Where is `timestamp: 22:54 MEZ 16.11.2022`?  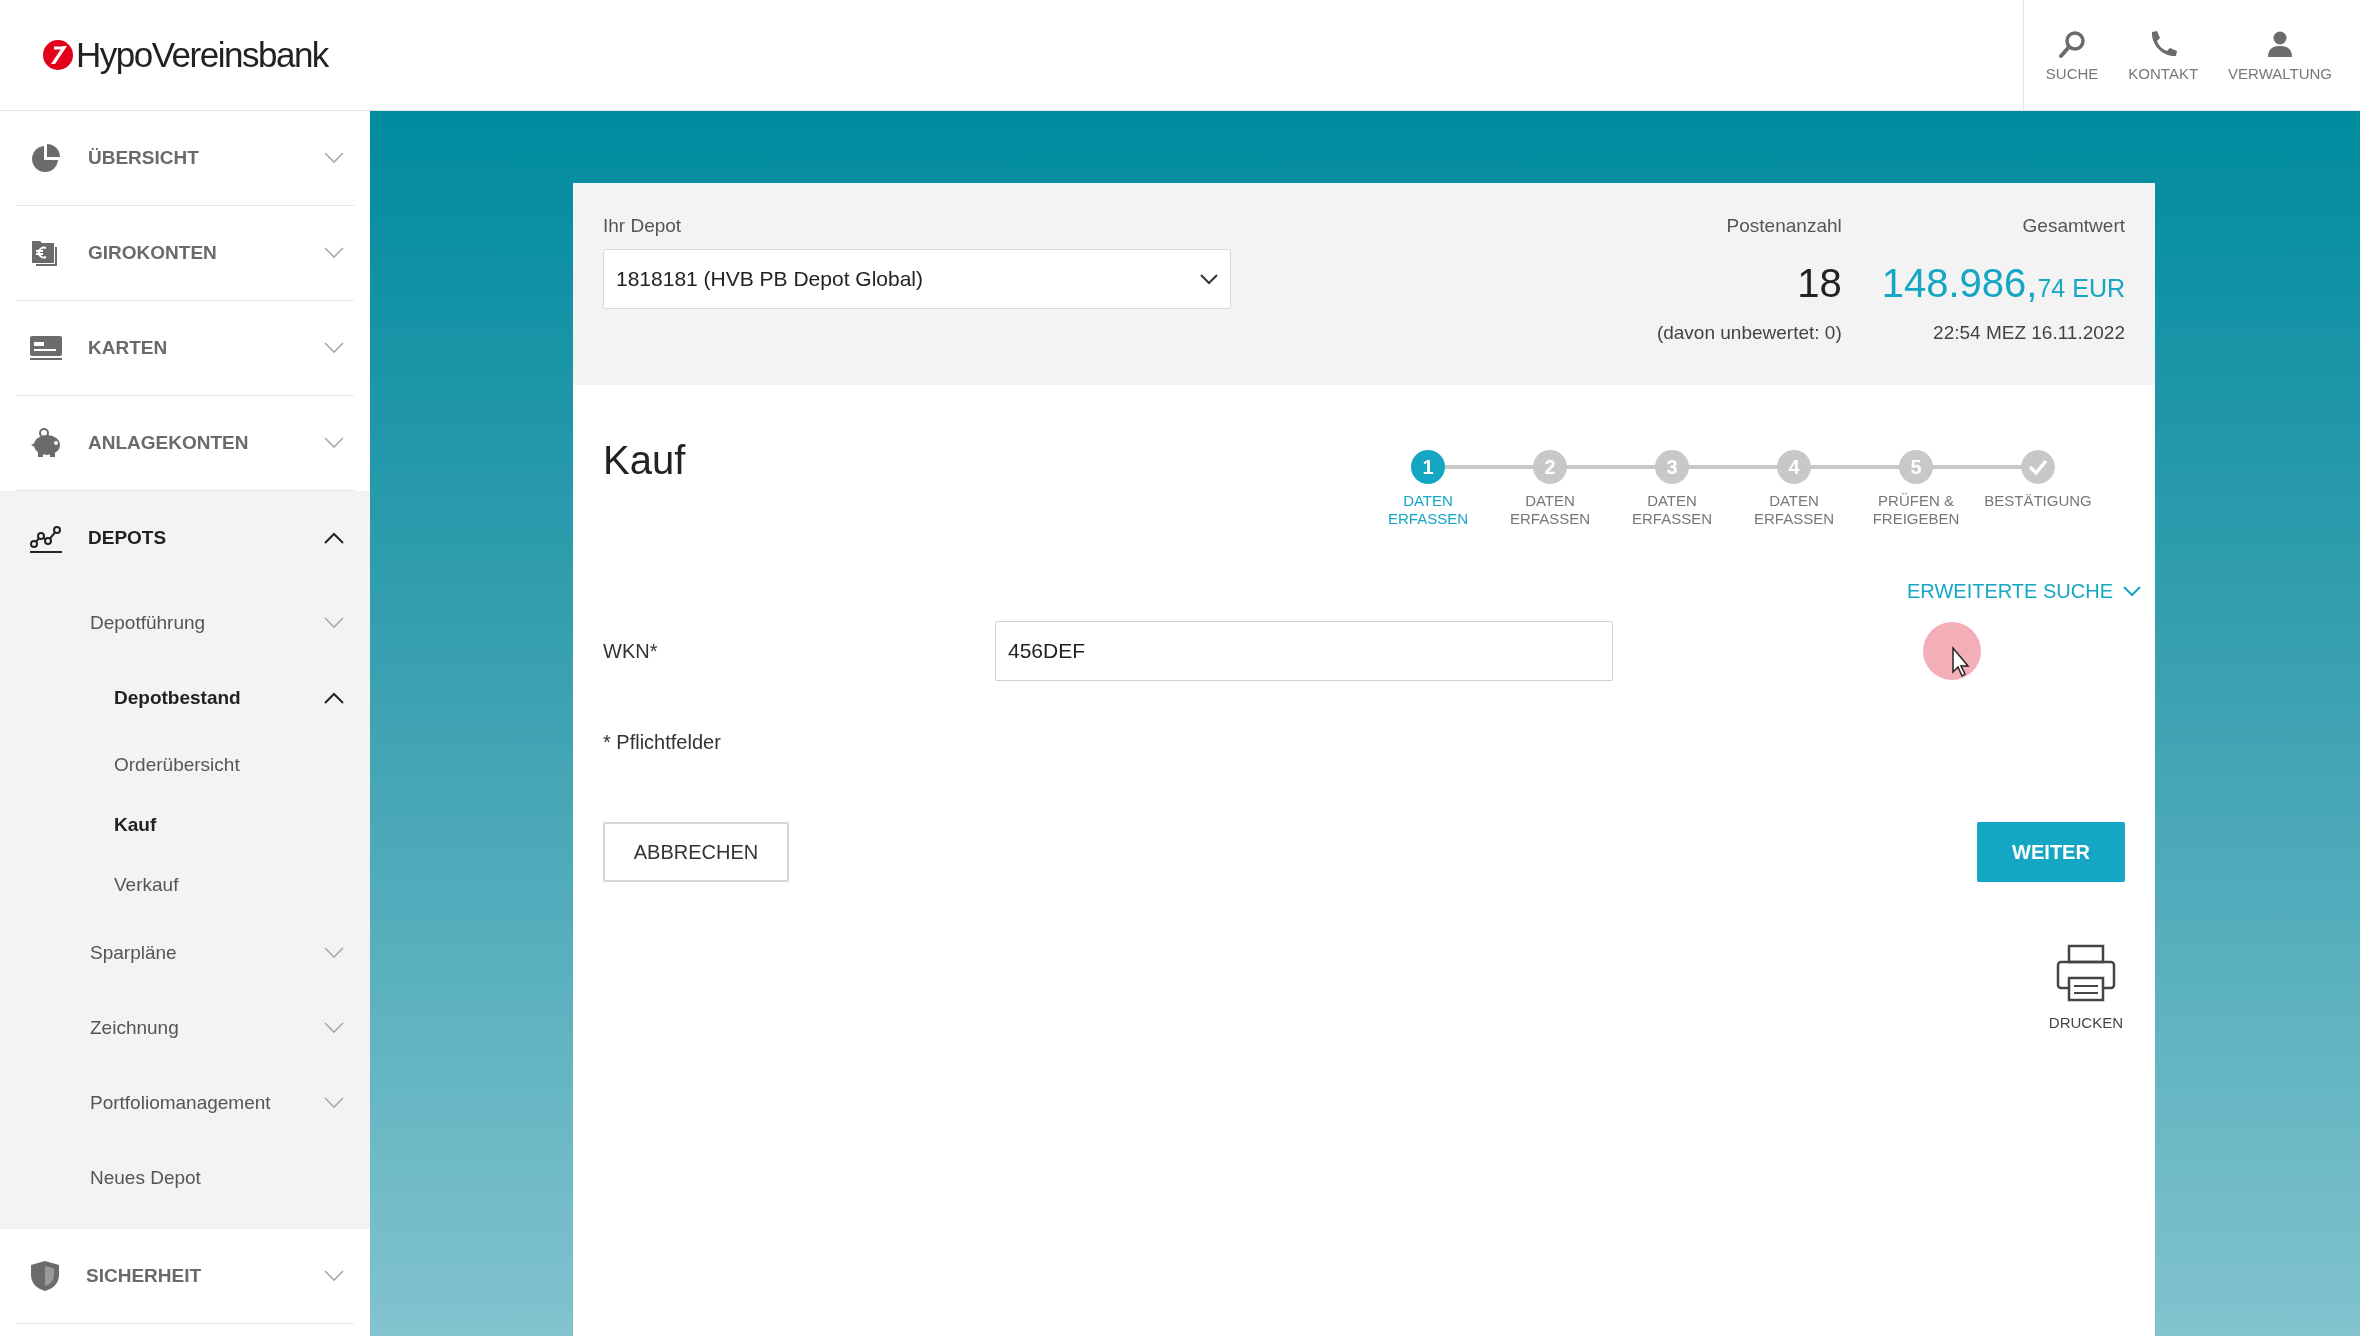 timestamp: 22:54 MEZ 16.11.2022 is located at coordinates (2029, 333).